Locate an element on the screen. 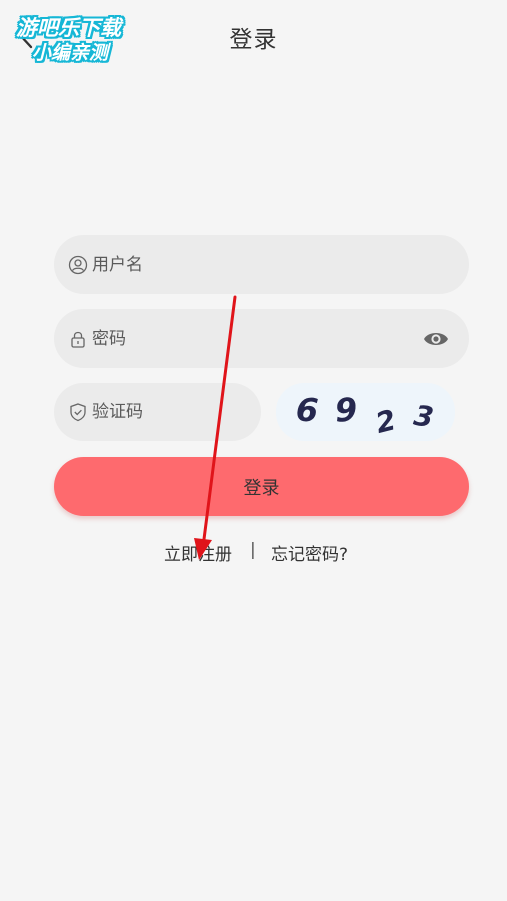  captcha-char: 3 is located at coordinates (423, 416).